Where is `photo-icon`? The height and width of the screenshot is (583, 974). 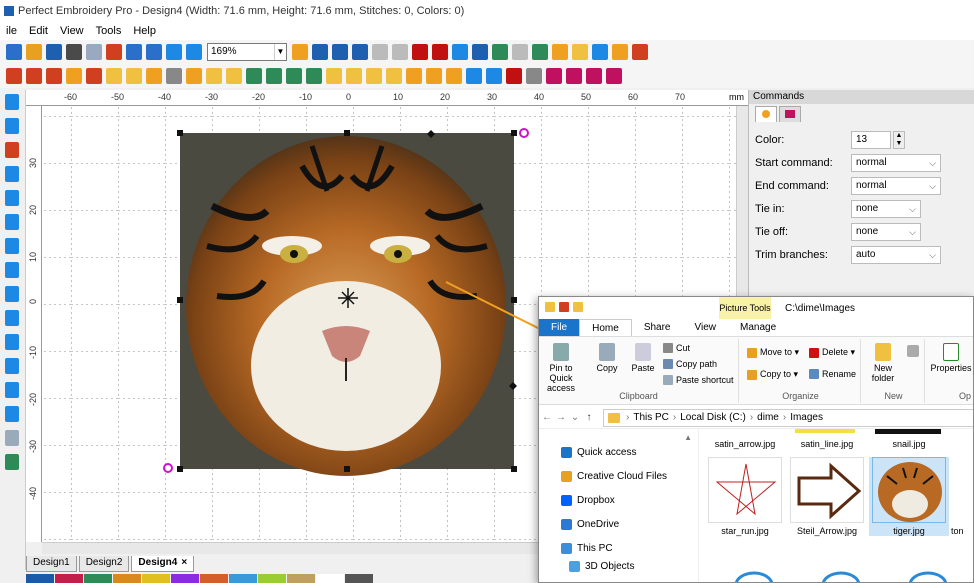 photo-icon is located at coordinates (12, 462).